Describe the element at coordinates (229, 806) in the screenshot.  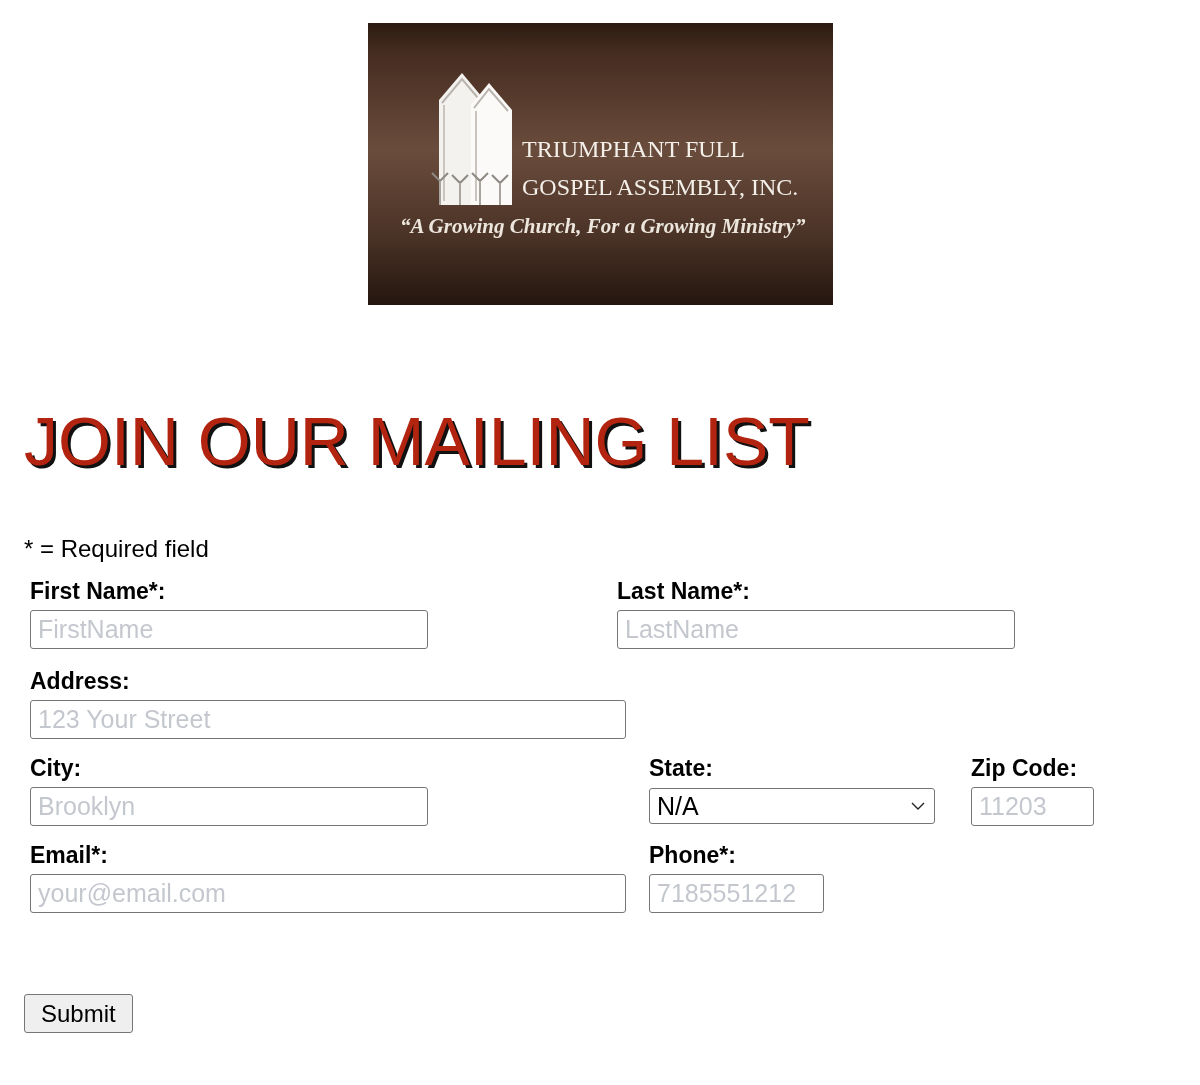
I see `input-field: Brooklyn` at that location.